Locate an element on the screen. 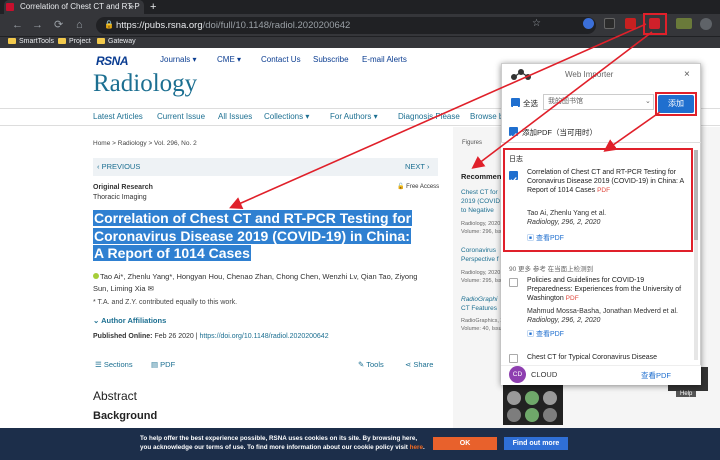  extension-bar-icon is located at coordinates (684, 23).